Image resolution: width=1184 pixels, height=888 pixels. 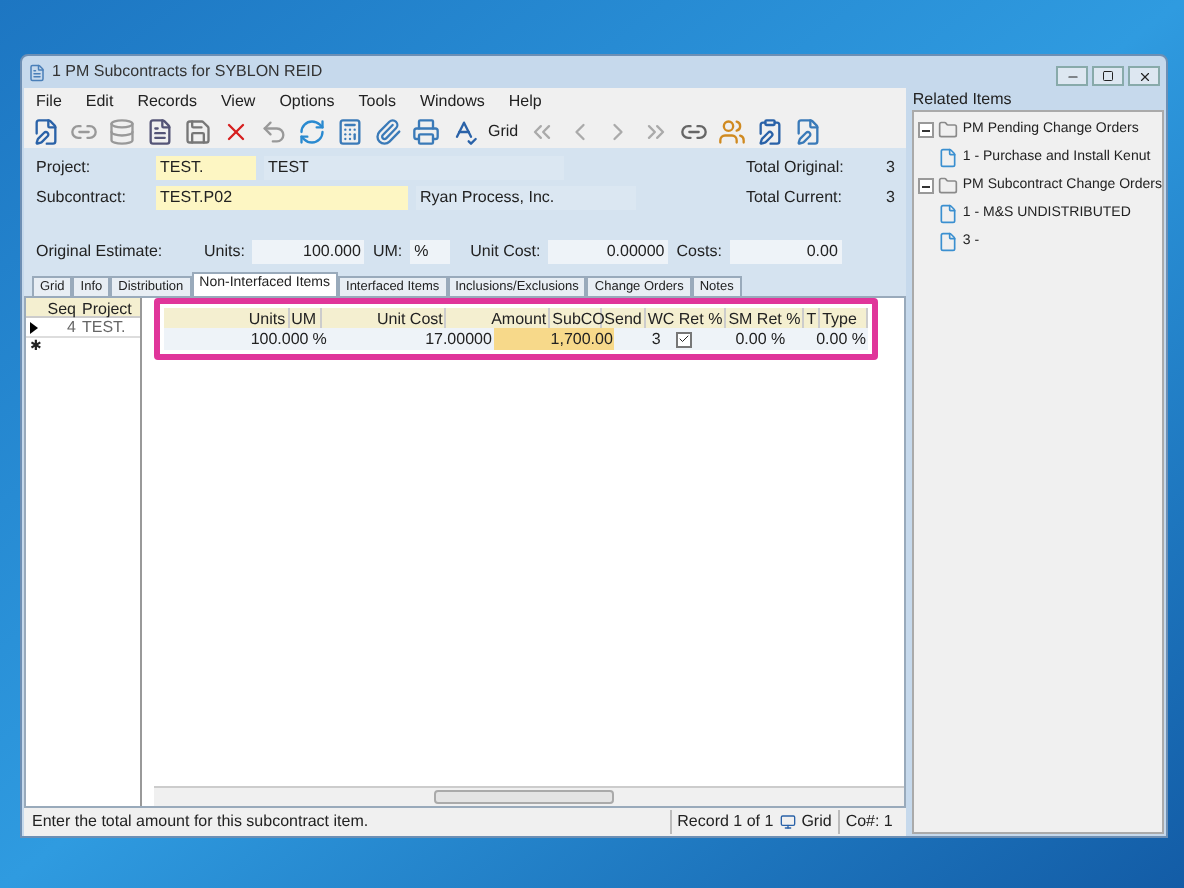 What do you see at coordinates (377, 101) in the screenshot?
I see `menu-item: Tools` at bounding box center [377, 101].